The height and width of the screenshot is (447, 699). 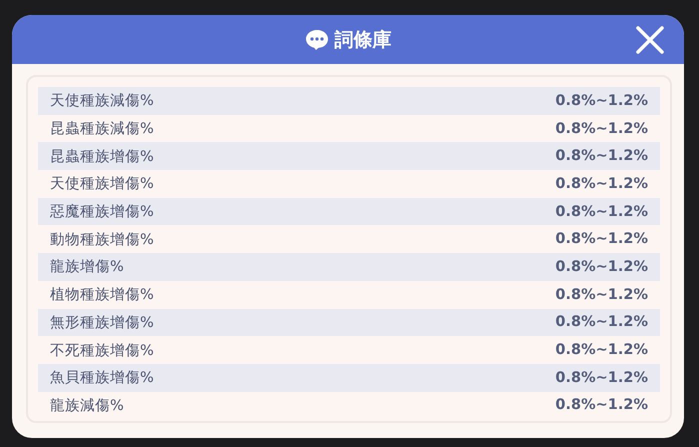 What do you see at coordinates (102, 101) in the screenshot?
I see `entry-name: 天使種族減傷%` at bounding box center [102, 101].